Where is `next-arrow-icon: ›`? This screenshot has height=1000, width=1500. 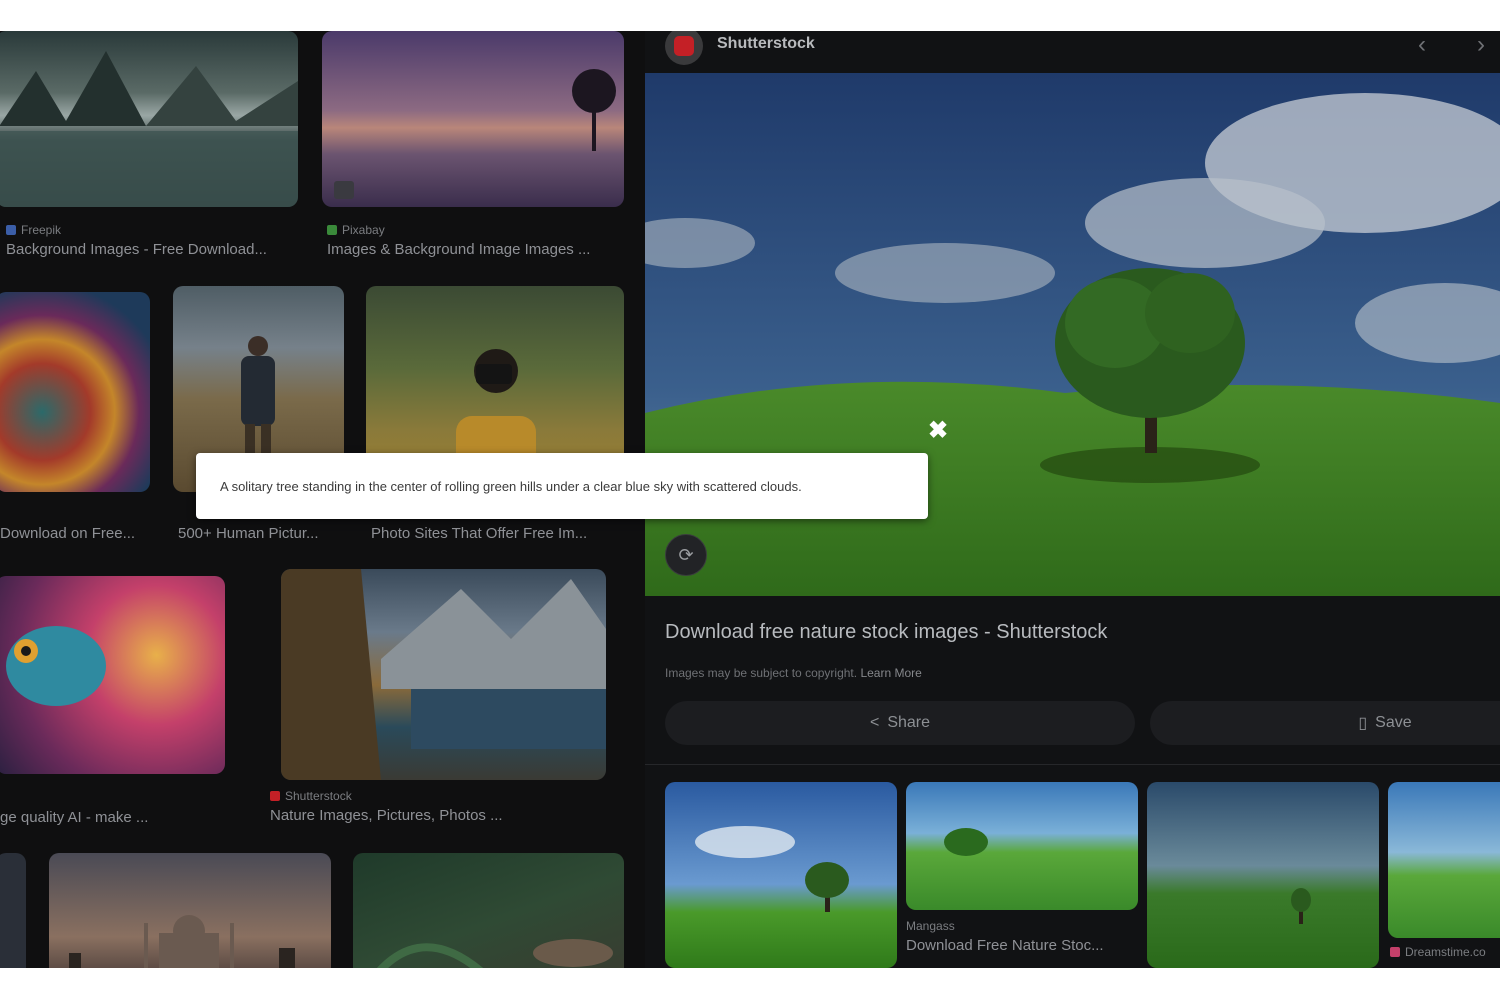
next-arrow-icon: › is located at coordinates (1481, 45).